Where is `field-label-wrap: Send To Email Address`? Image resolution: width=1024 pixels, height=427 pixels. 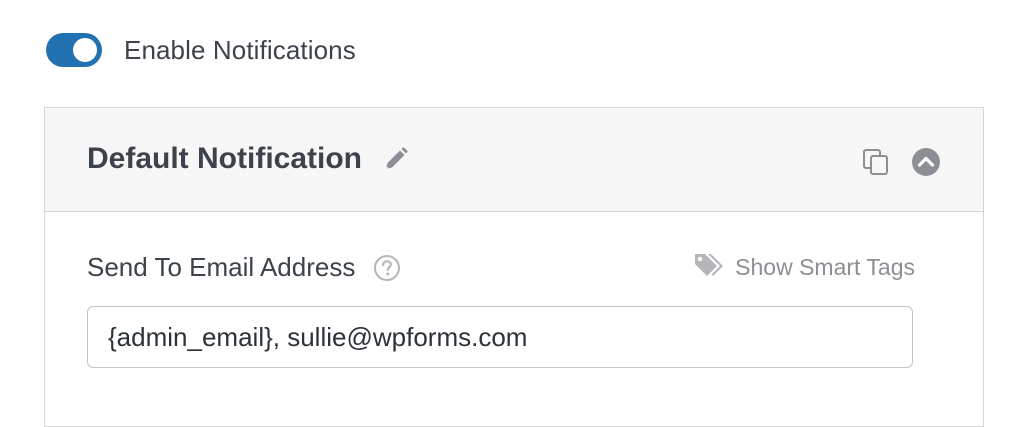 field-label-wrap: Send To Email Address is located at coordinates (244, 267).